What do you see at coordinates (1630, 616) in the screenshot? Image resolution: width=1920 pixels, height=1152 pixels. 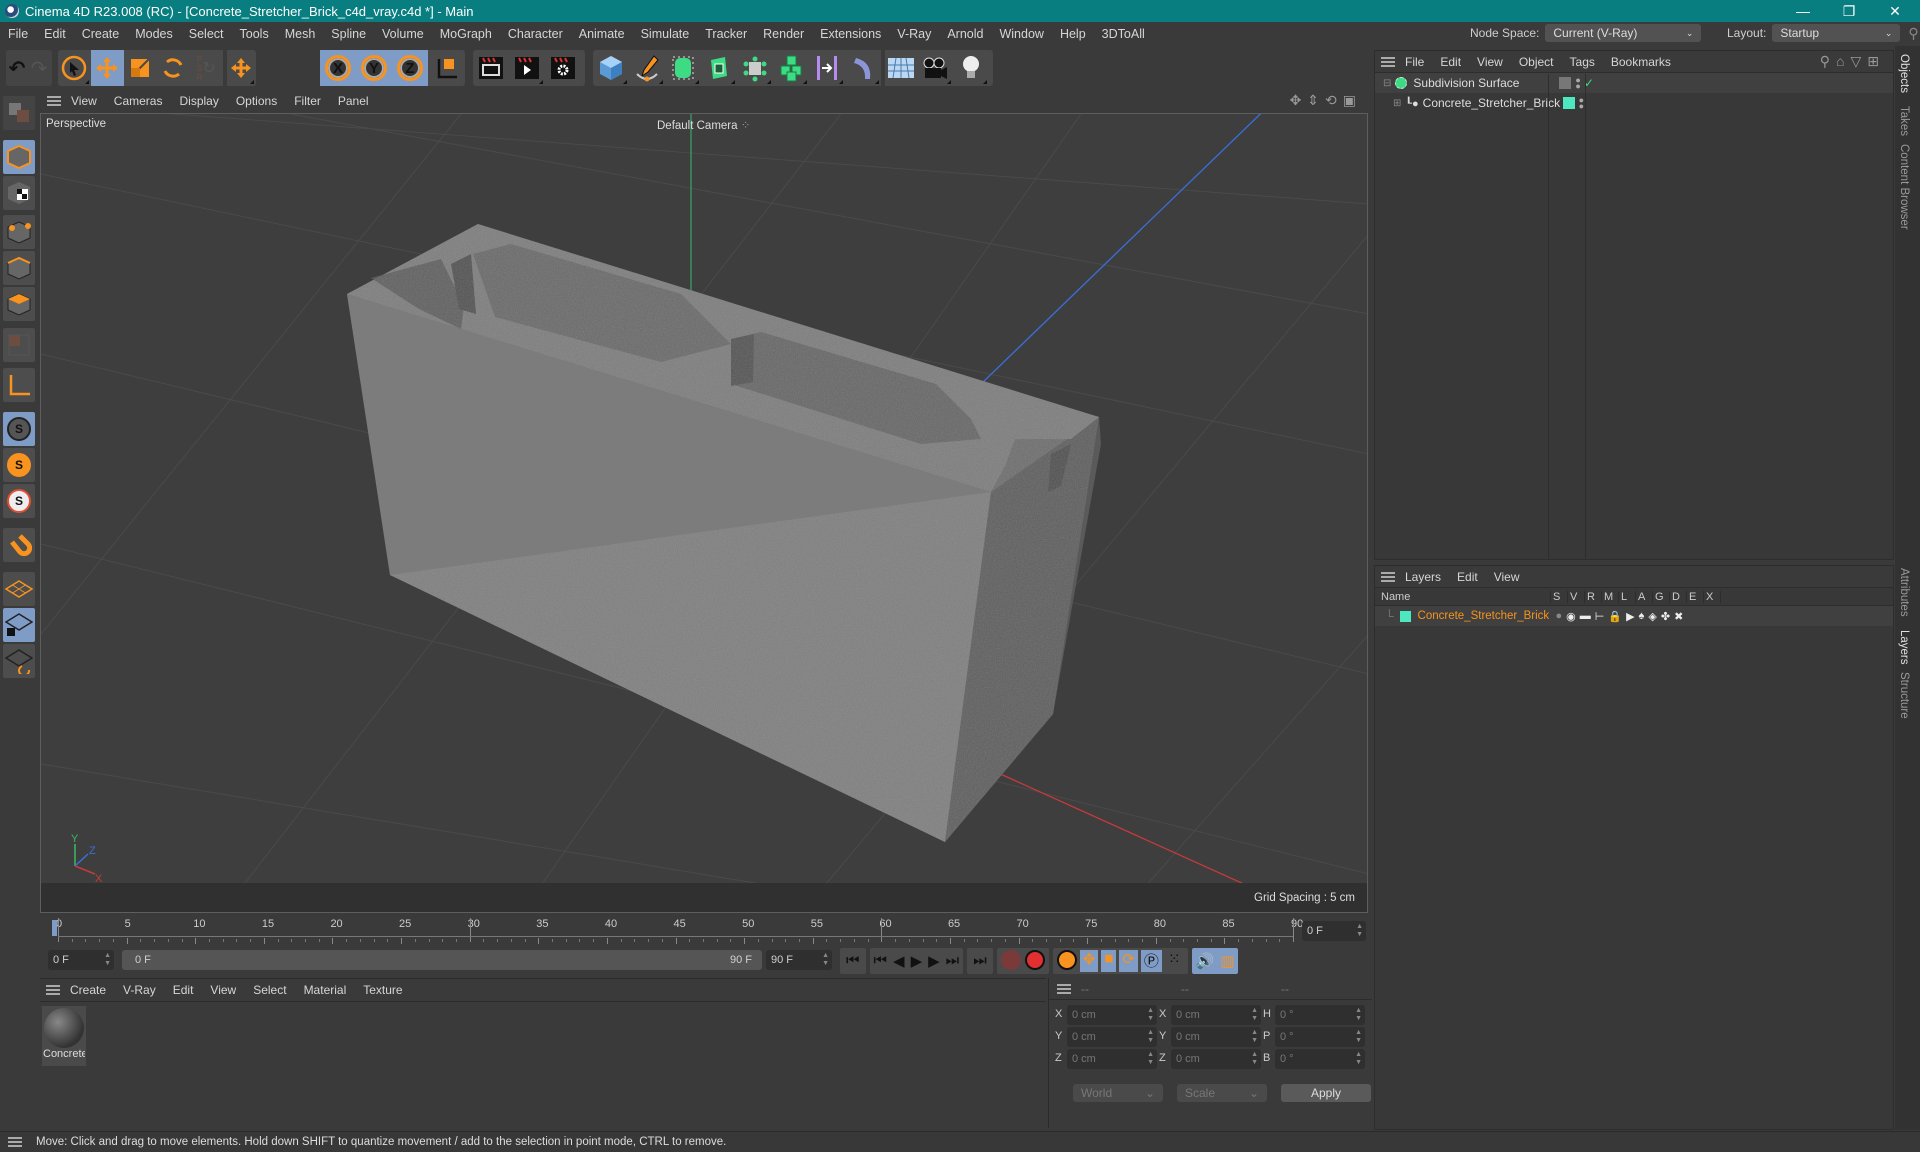 I see `animation-play-icon: ▶` at bounding box center [1630, 616].